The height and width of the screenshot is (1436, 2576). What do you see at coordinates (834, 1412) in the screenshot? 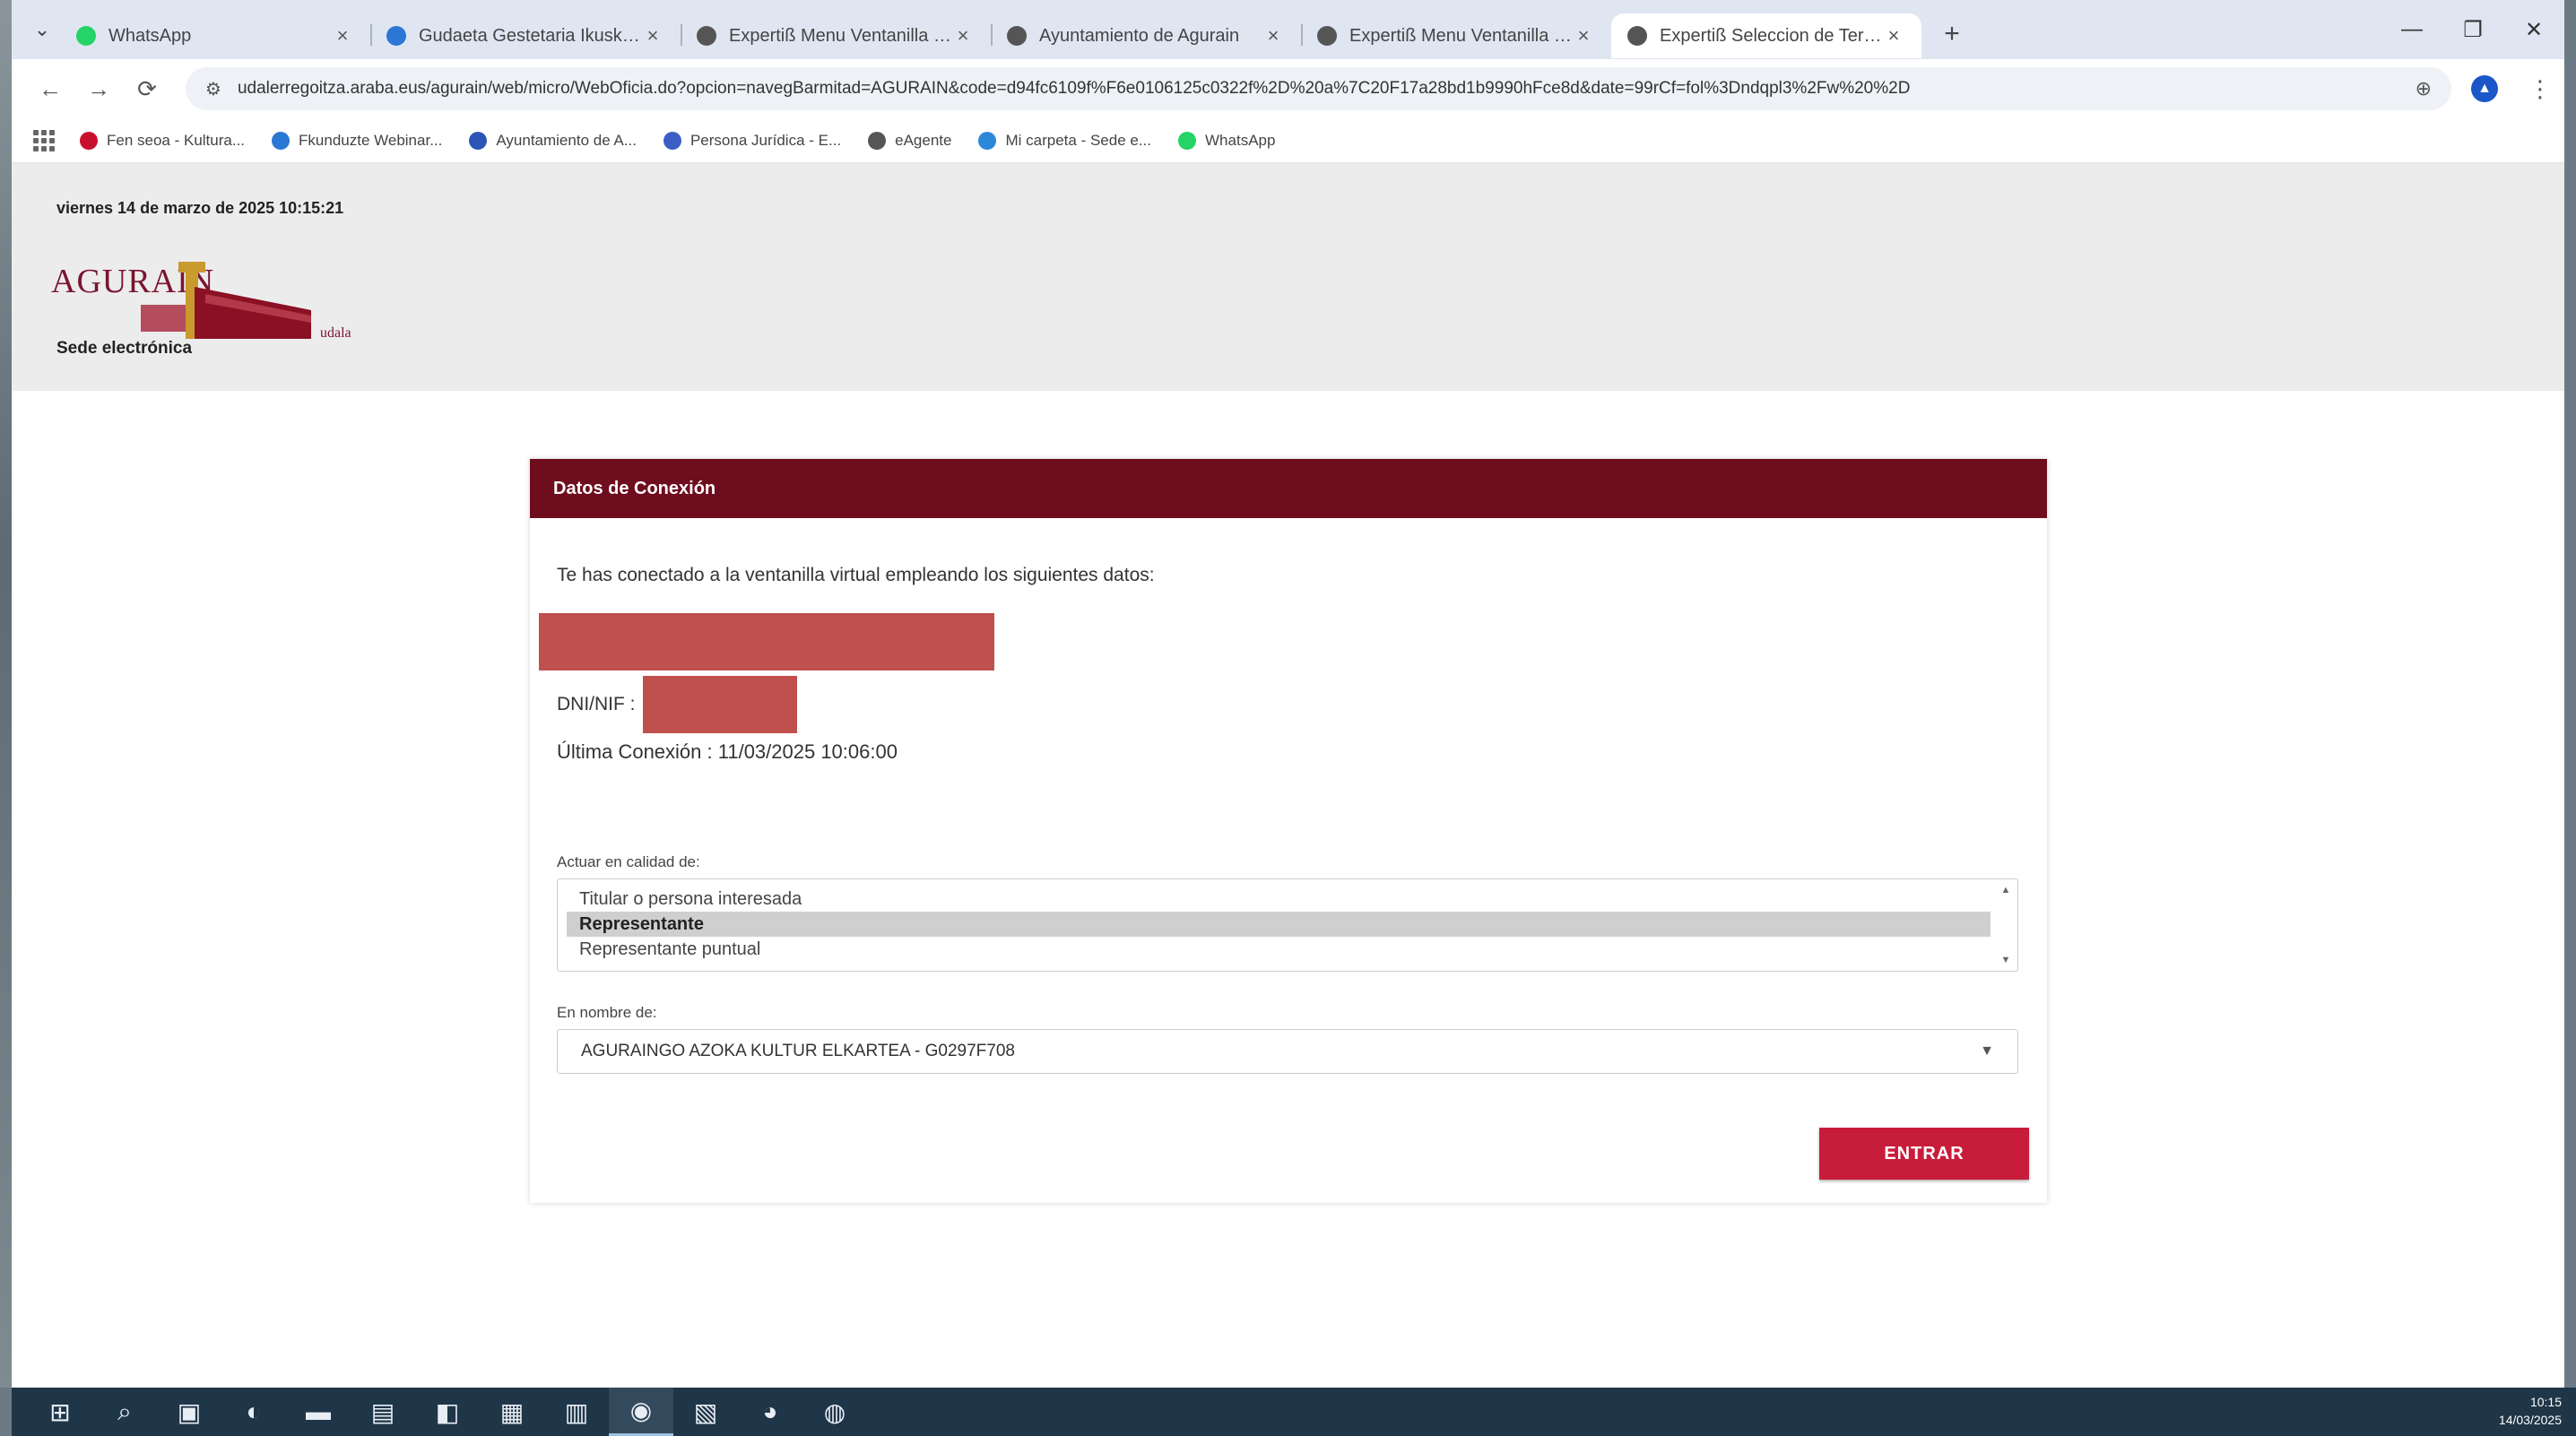
I see `taskbar-powerpoint-icon: ◍` at bounding box center [834, 1412].